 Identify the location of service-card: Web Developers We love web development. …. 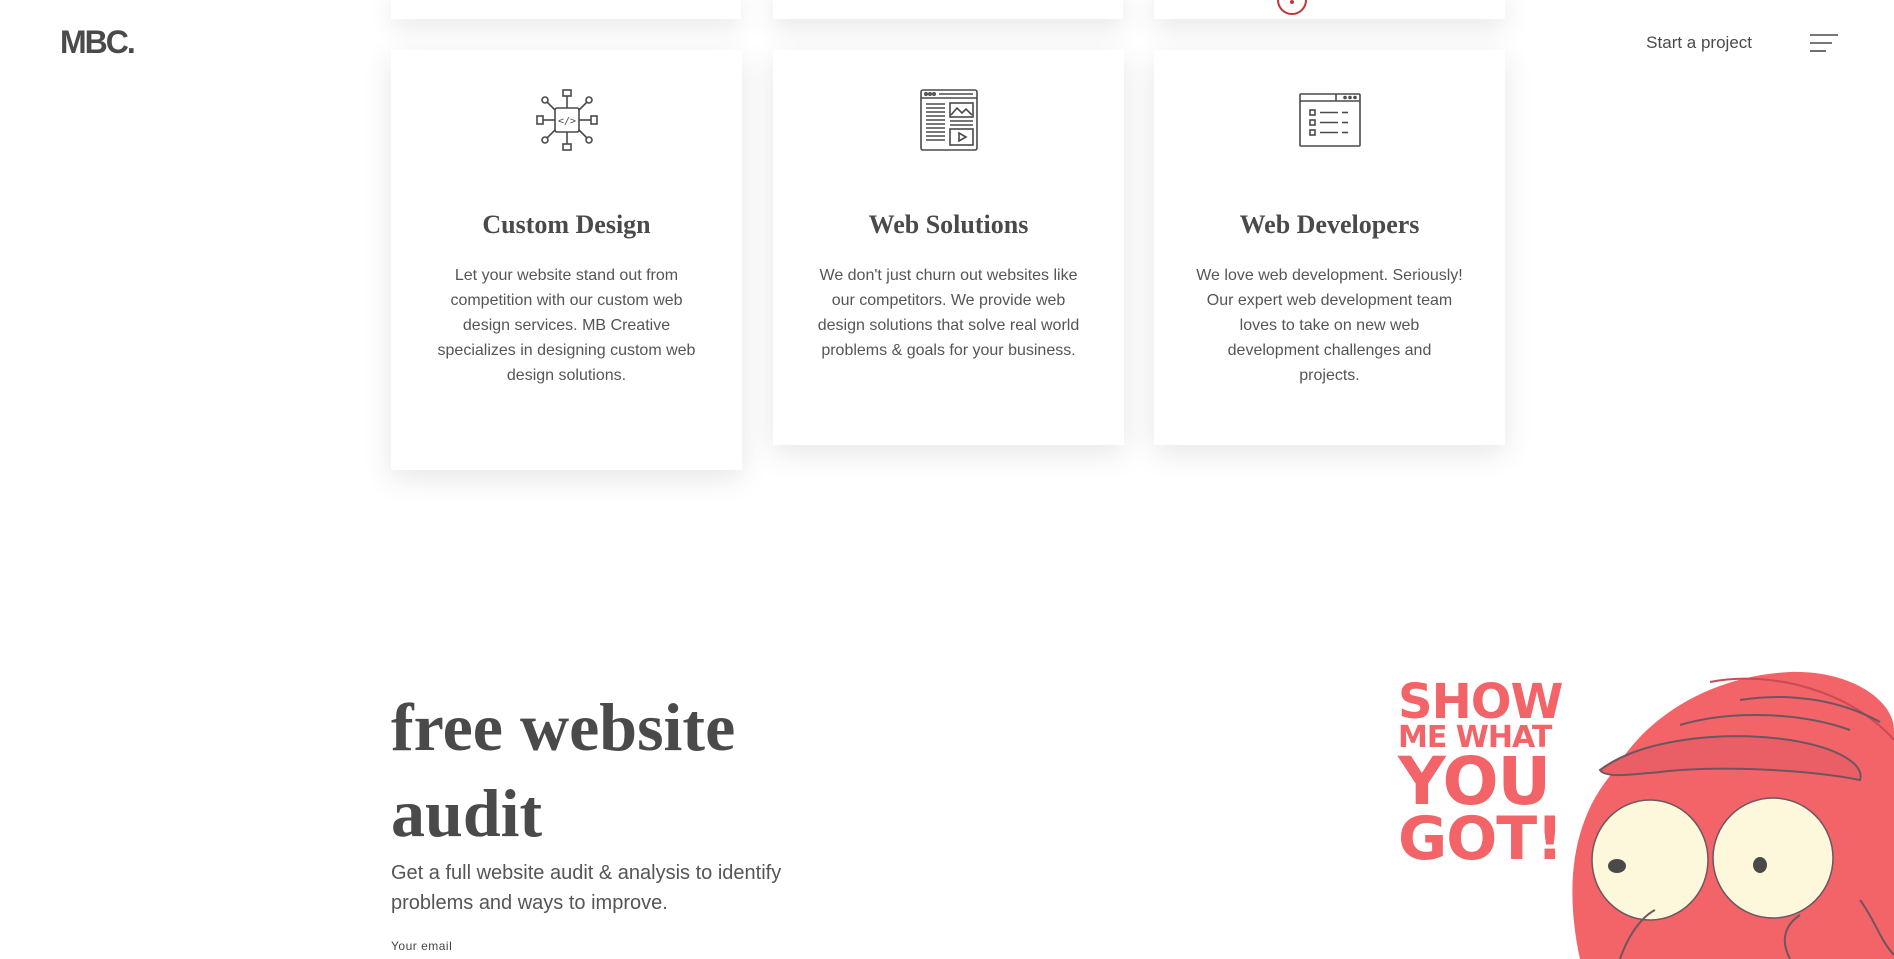
(1329, 247).